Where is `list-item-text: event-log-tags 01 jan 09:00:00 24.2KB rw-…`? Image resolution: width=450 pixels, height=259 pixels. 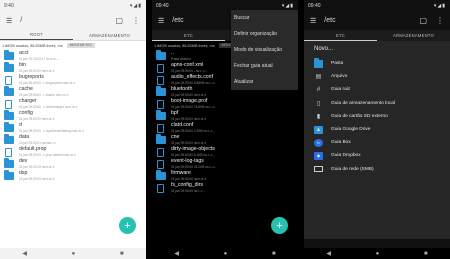
list-item-text: event-log-tags 01 jan 09:00:00 24.2KB rw-… is located at coordinates (193, 163).